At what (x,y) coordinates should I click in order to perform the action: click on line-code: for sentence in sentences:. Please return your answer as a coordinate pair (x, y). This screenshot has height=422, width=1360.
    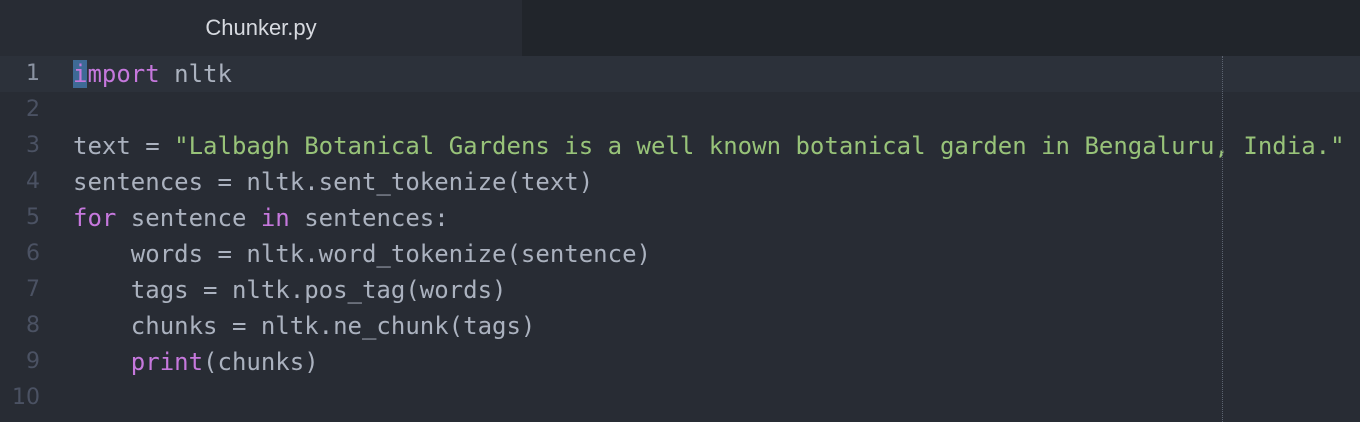
    Looking at the image, I should click on (261, 218).